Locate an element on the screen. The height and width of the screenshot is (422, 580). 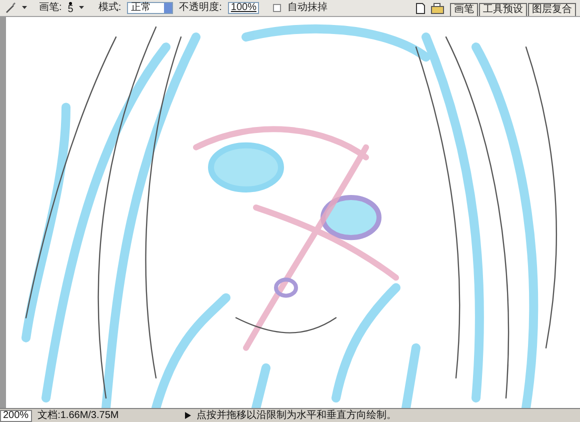
opacity-label: 不透明度: is located at coordinates (200, 8).